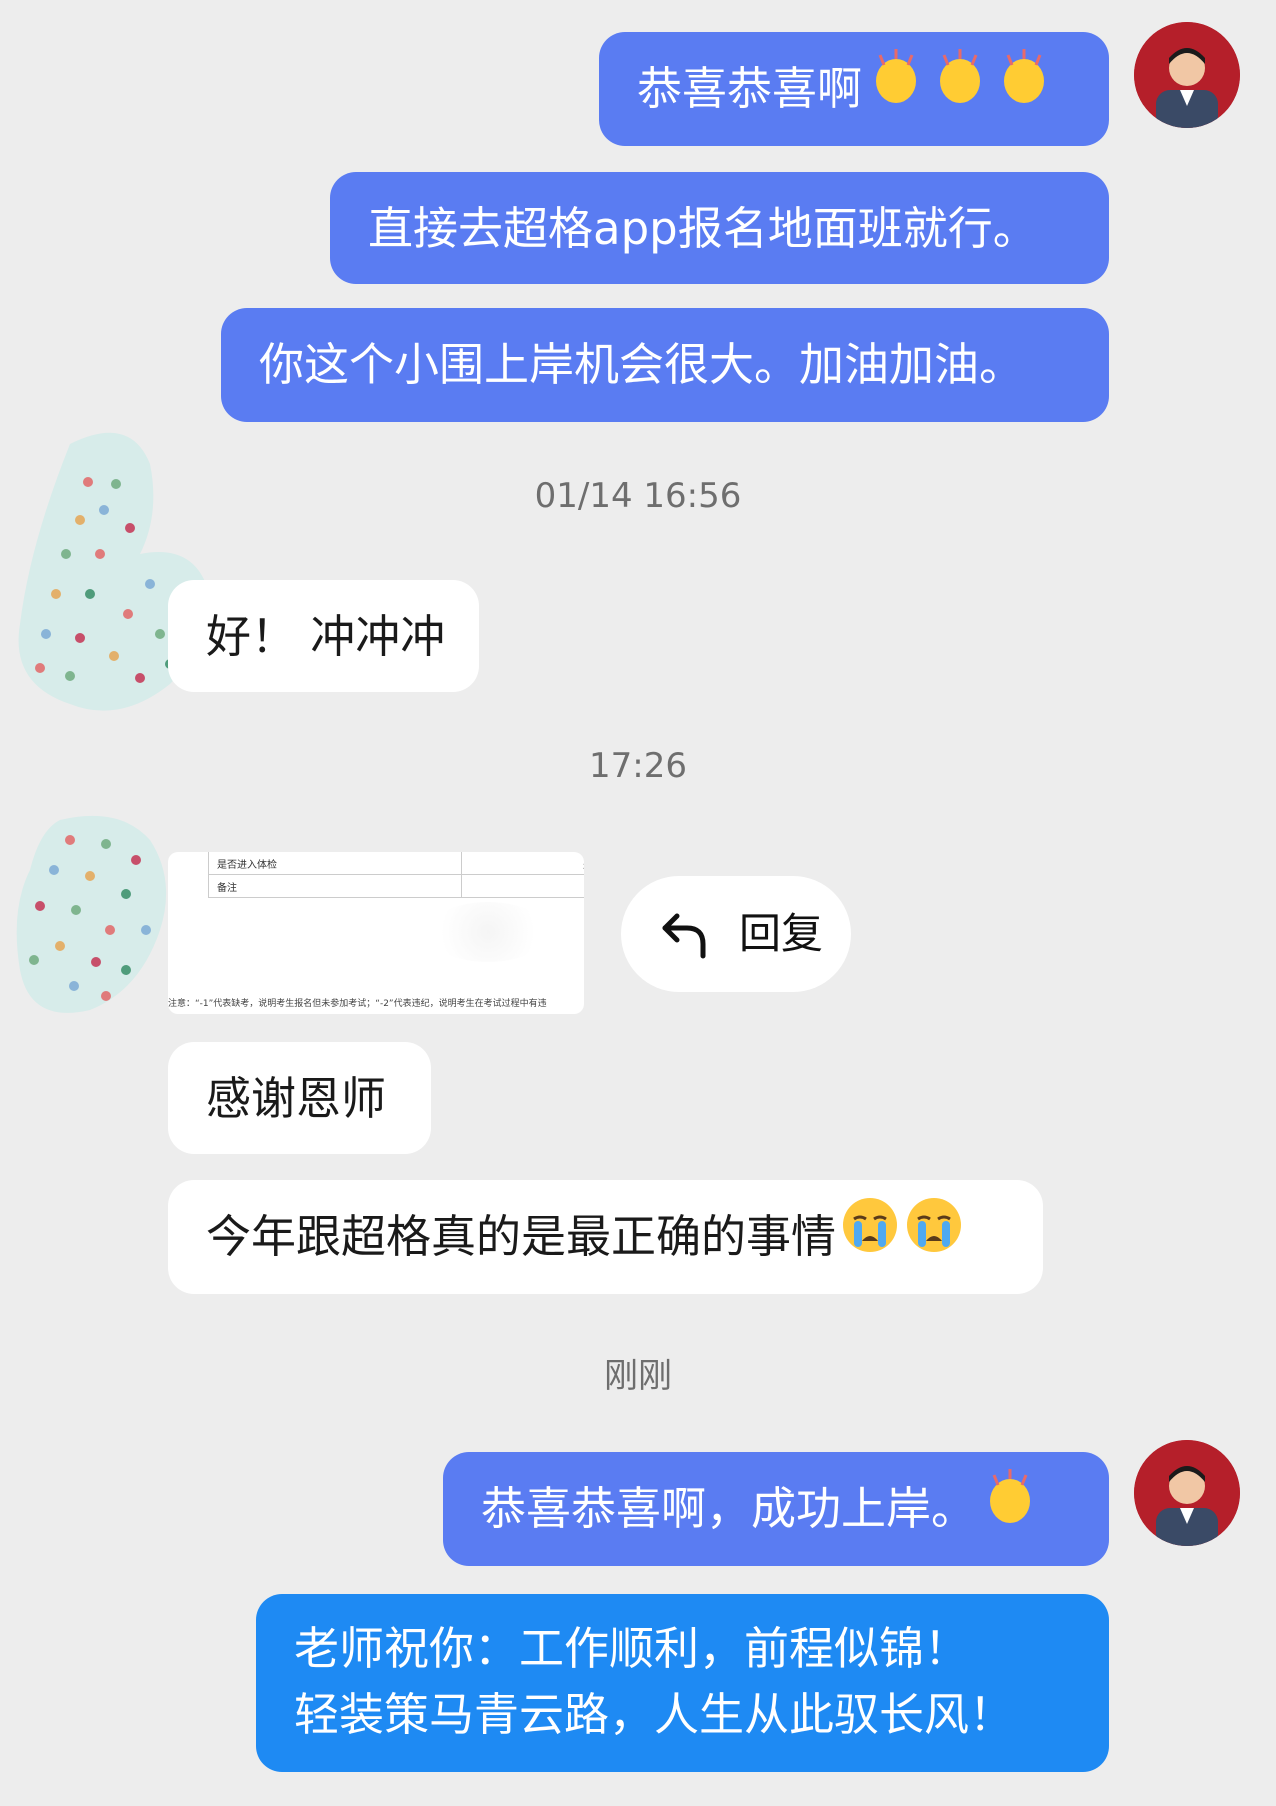  What do you see at coordinates (638, 766) in the screenshot?
I see `timestamp: 17:26` at bounding box center [638, 766].